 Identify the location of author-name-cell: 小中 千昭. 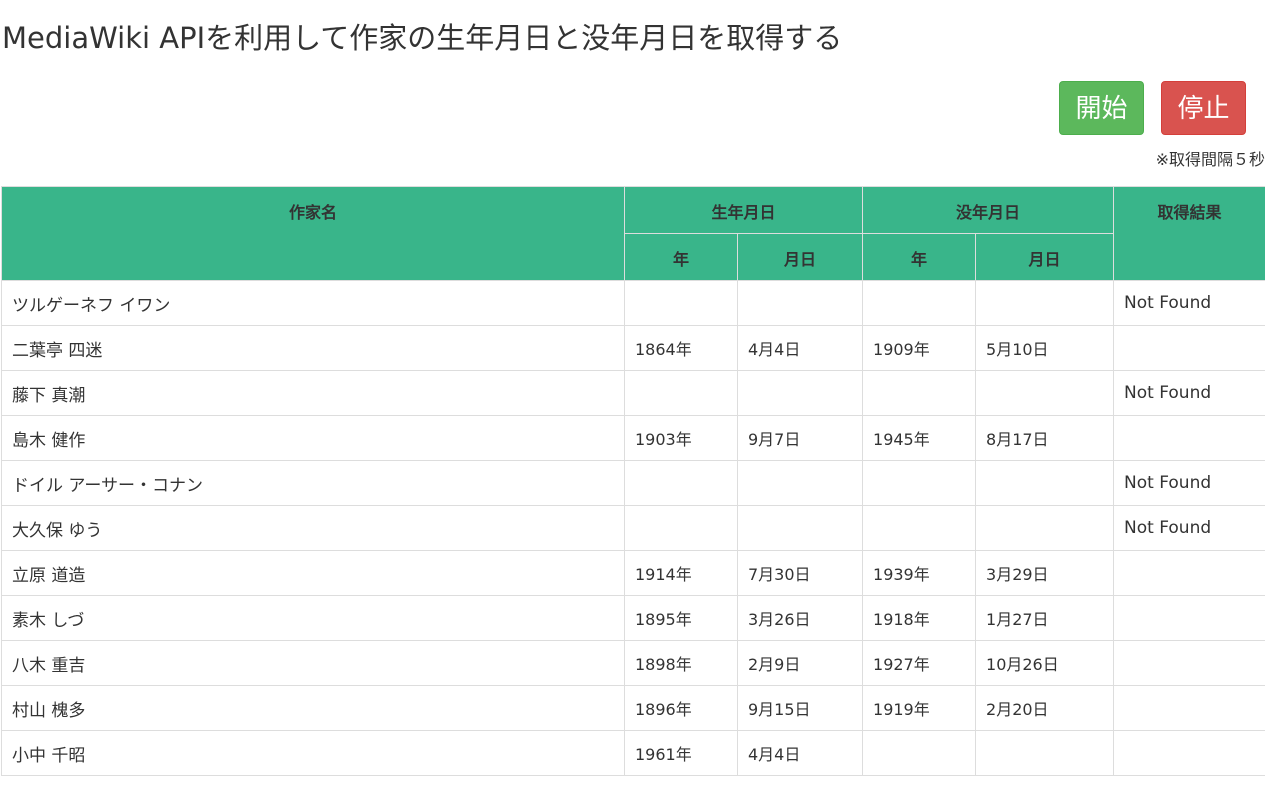
(313, 753).